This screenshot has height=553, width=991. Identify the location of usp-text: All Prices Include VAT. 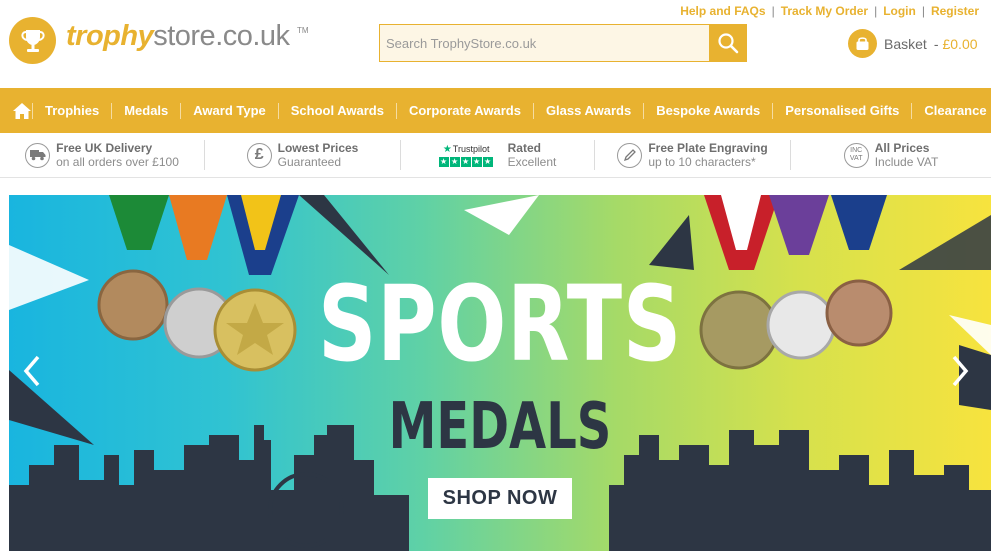
(907, 155).